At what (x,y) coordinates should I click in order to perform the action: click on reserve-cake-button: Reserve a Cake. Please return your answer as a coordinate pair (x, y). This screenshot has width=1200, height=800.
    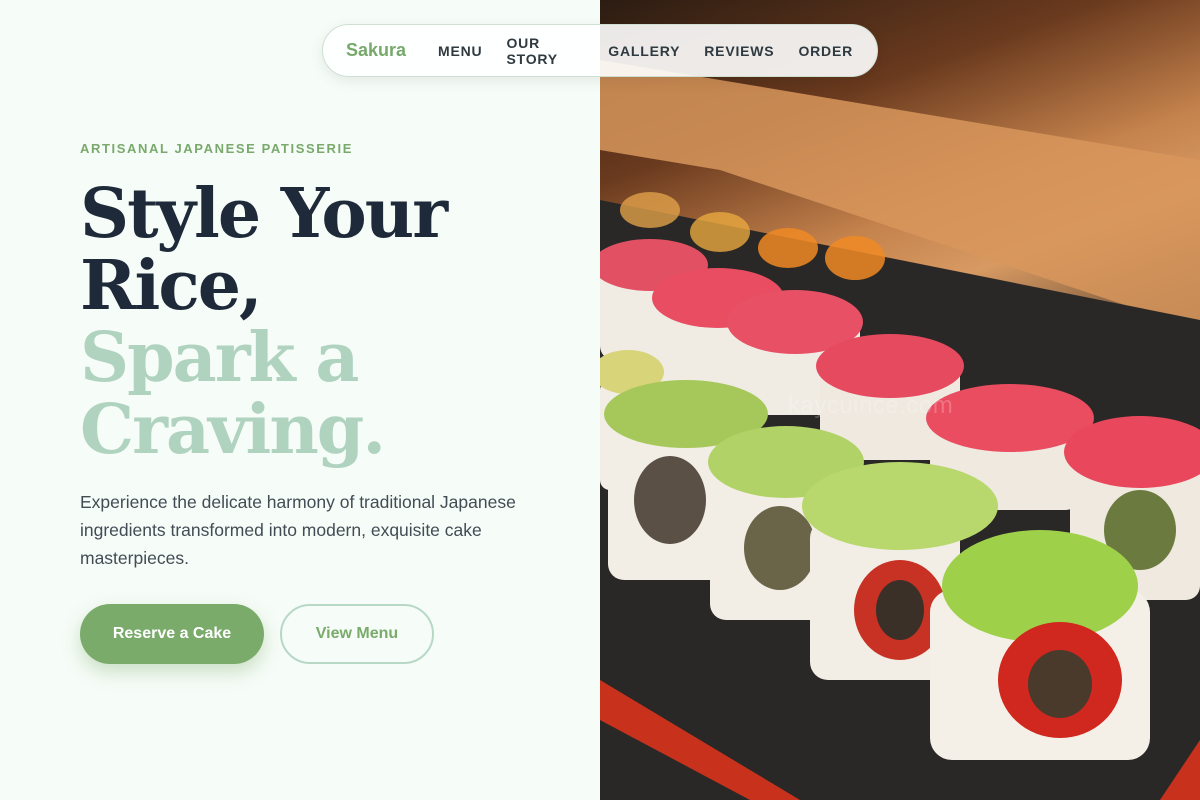
    Looking at the image, I should click on (172, 634).